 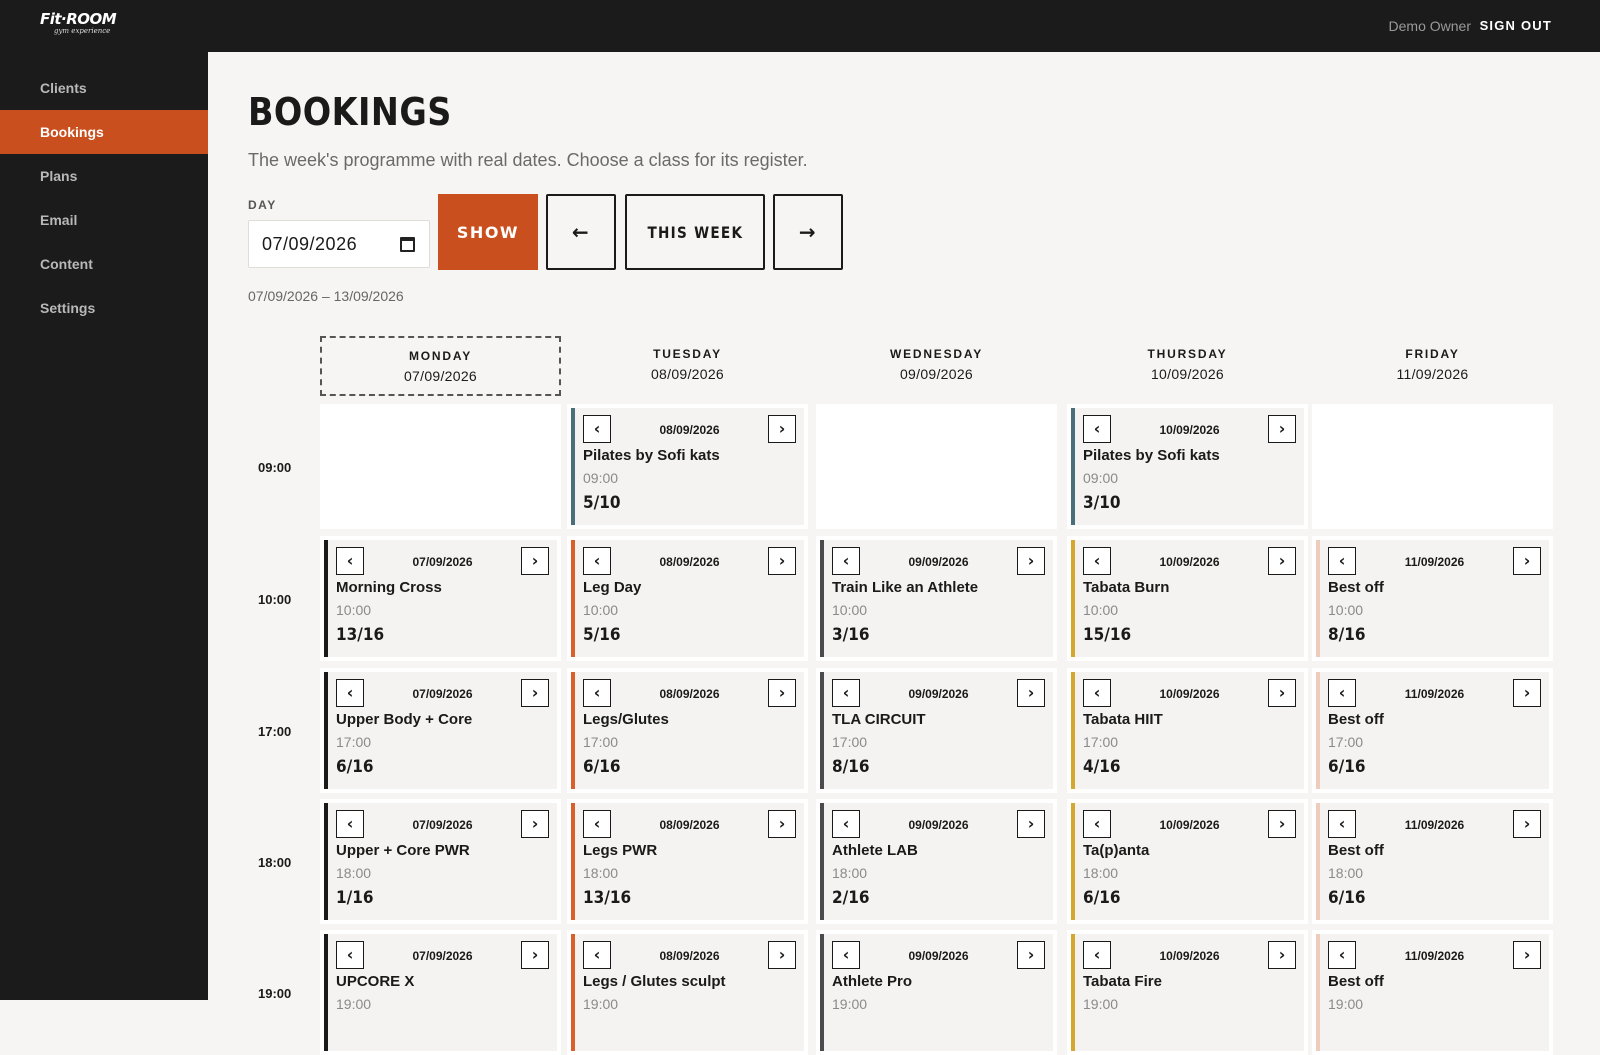 What do you see at coordinates (879, 719) in the screenshot?
I see `class-name: TLA CIRCUIT` at bounding box center [879, 719].